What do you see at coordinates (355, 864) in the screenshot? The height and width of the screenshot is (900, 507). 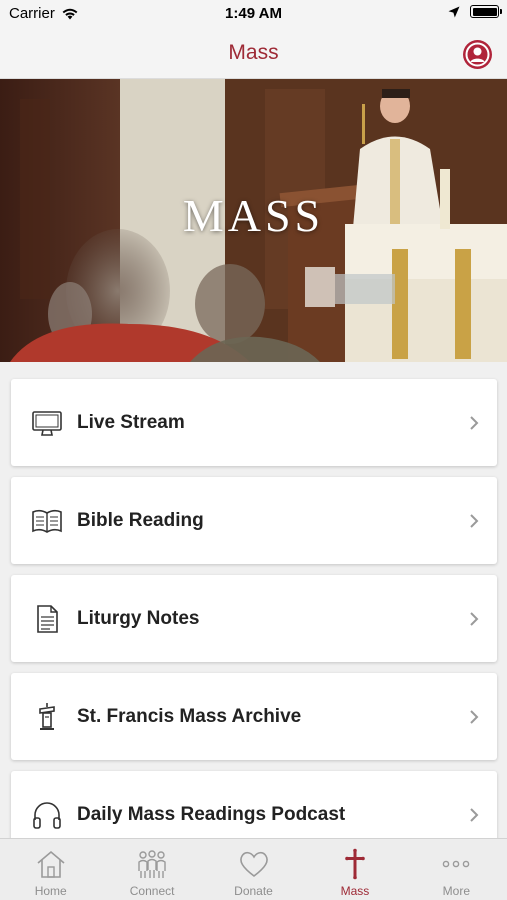 I see `cross-icon` at bounding box center [355, 864].